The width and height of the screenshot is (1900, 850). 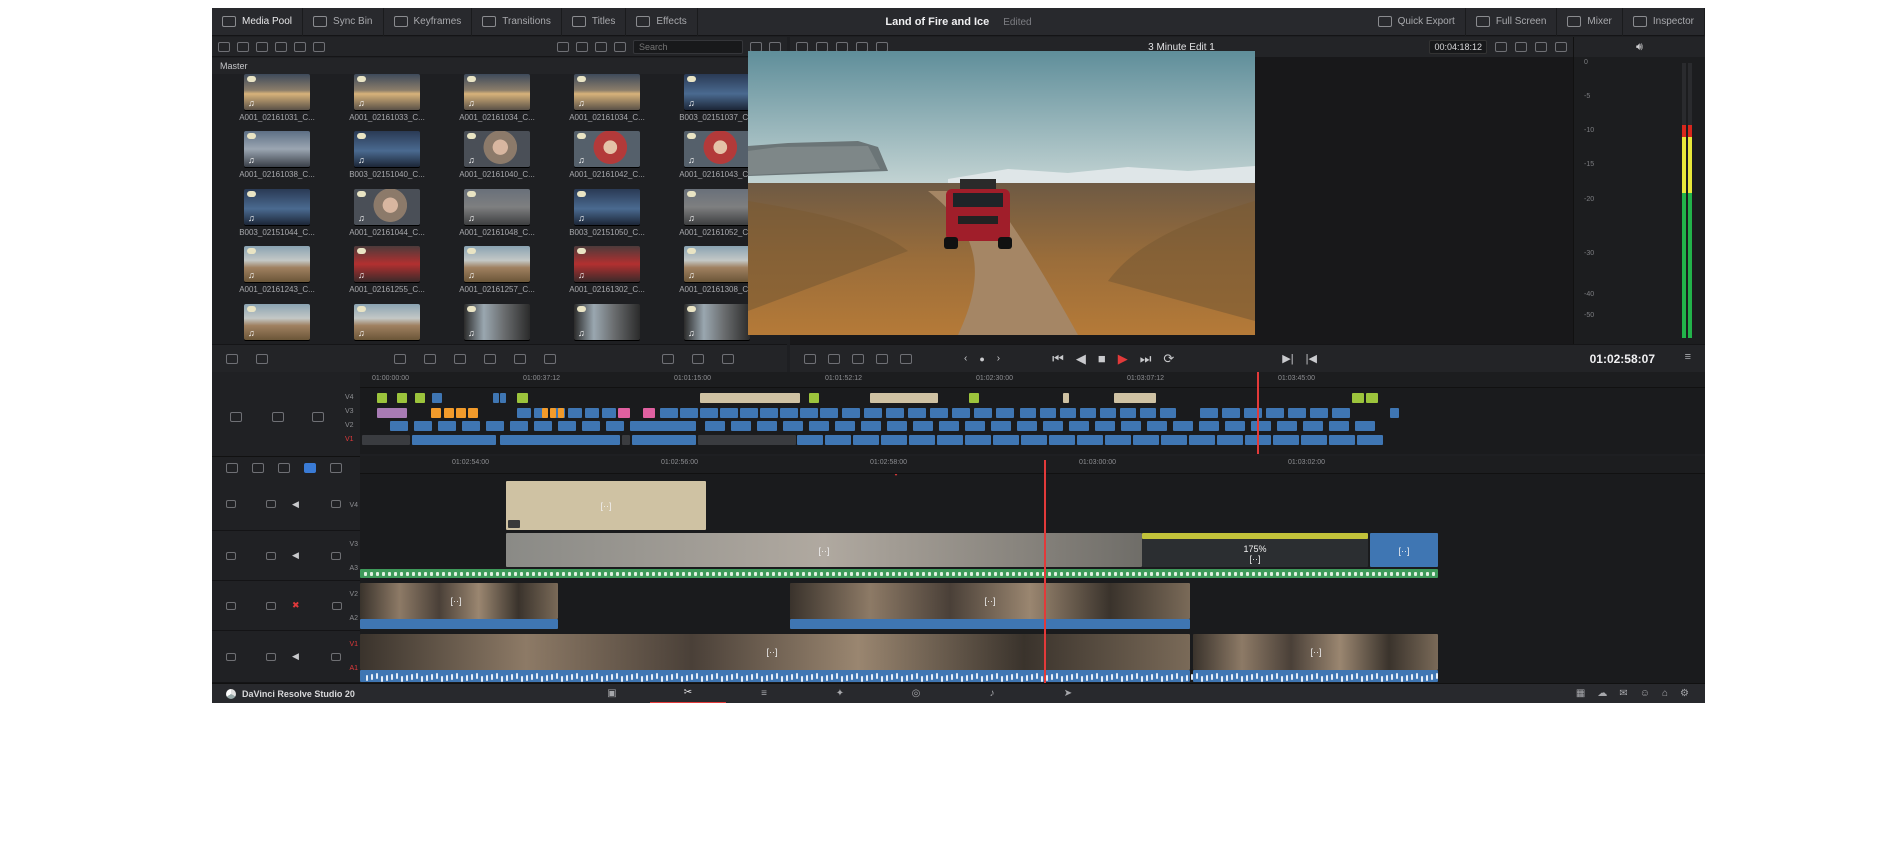 I want to click on go-to-start-icon: ⏮, so click(x=1058, y=359).